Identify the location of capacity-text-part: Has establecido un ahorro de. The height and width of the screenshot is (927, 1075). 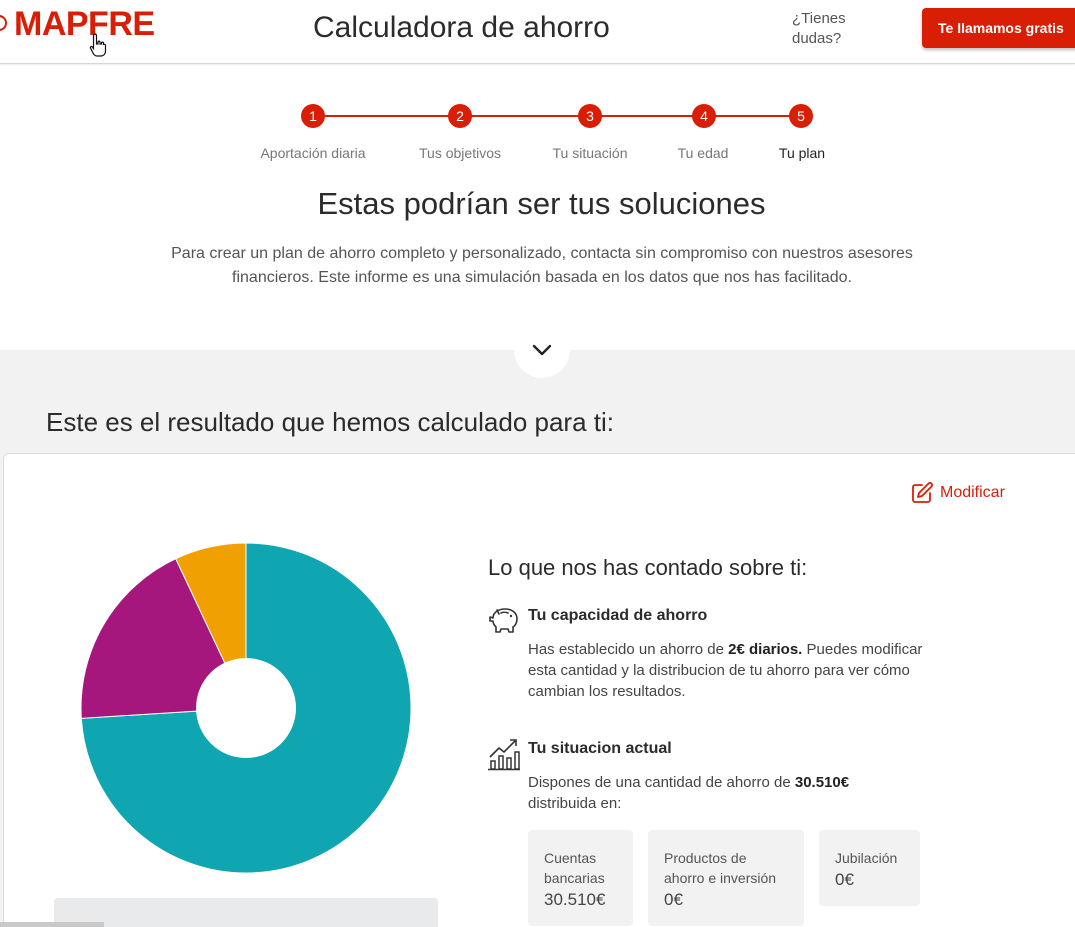
(628, 649).